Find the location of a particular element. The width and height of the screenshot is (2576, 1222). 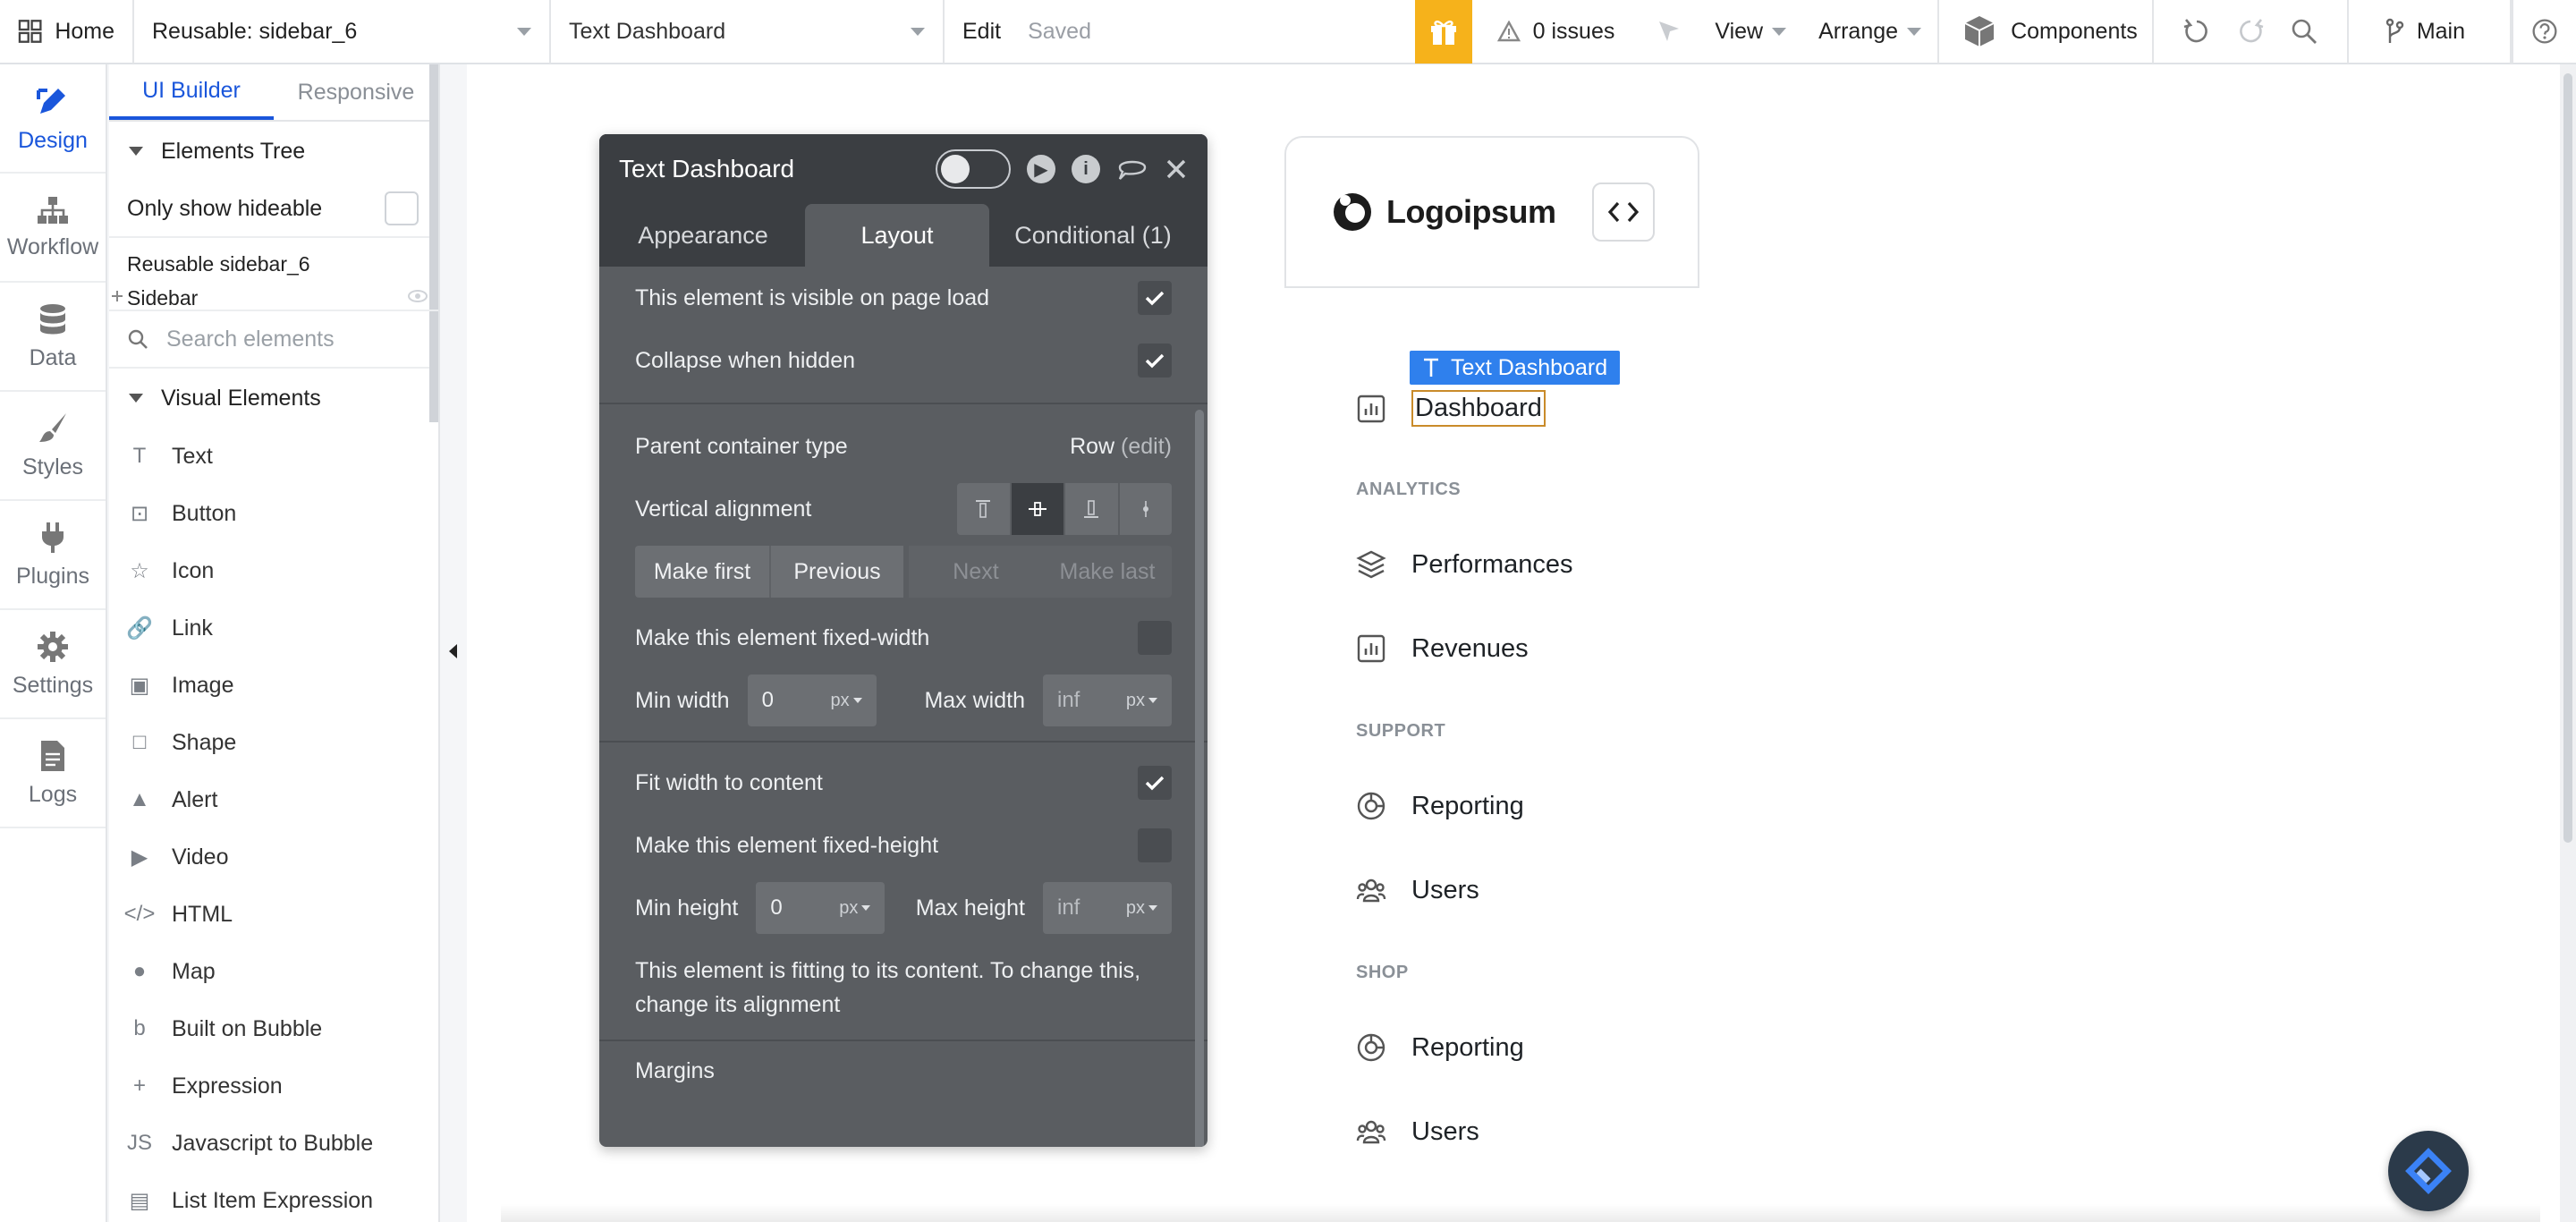

gift-button is located at coordinates (1443, 32).